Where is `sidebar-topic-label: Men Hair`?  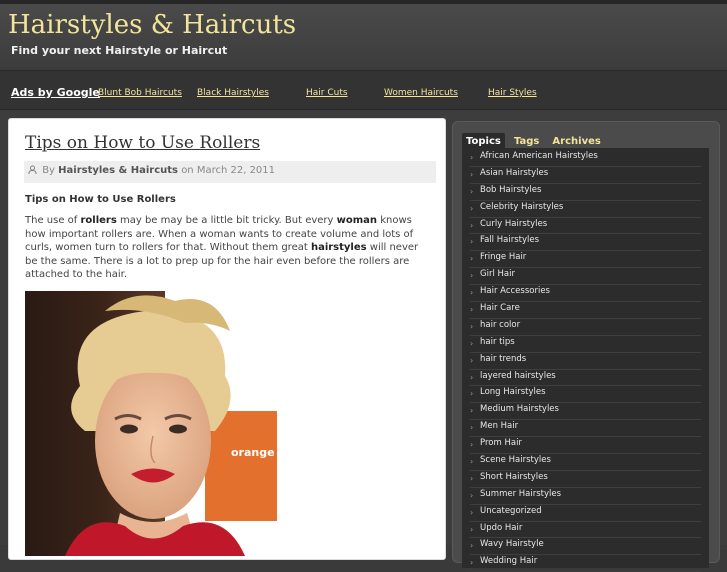 sidebar-topic-label: Men Hair is located at coordinates (499, 426).